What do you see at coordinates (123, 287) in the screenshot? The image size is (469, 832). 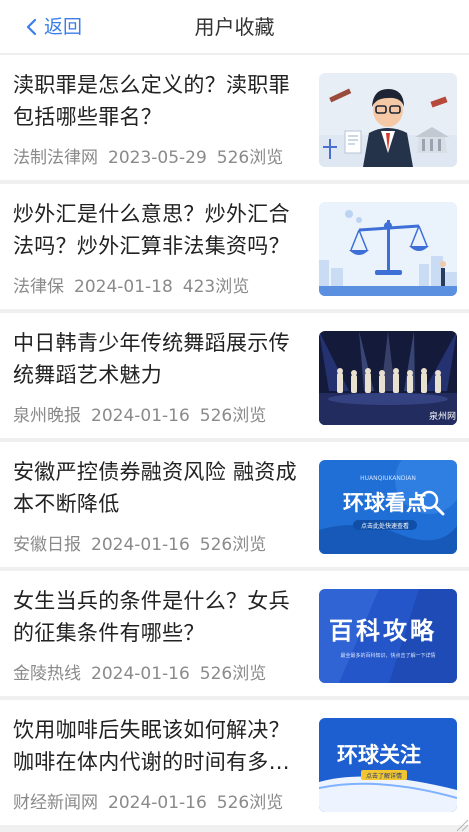 I see `article-date: 2024-01-18` at bounding box center [123, 287].